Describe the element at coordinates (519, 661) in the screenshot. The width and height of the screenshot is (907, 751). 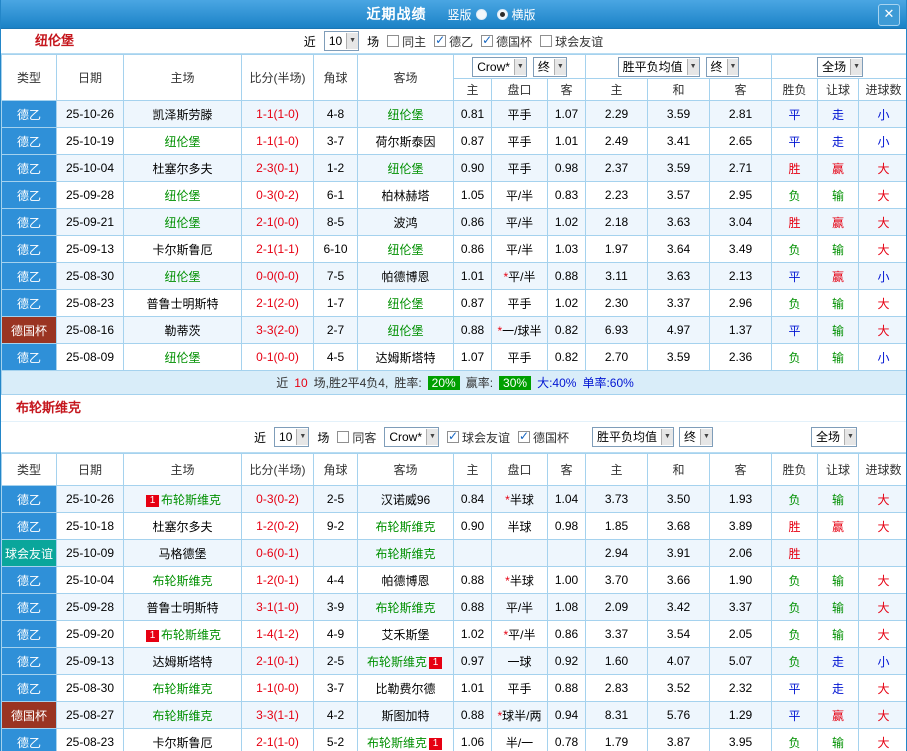
I see `handicap-cell: 一球` at that location.